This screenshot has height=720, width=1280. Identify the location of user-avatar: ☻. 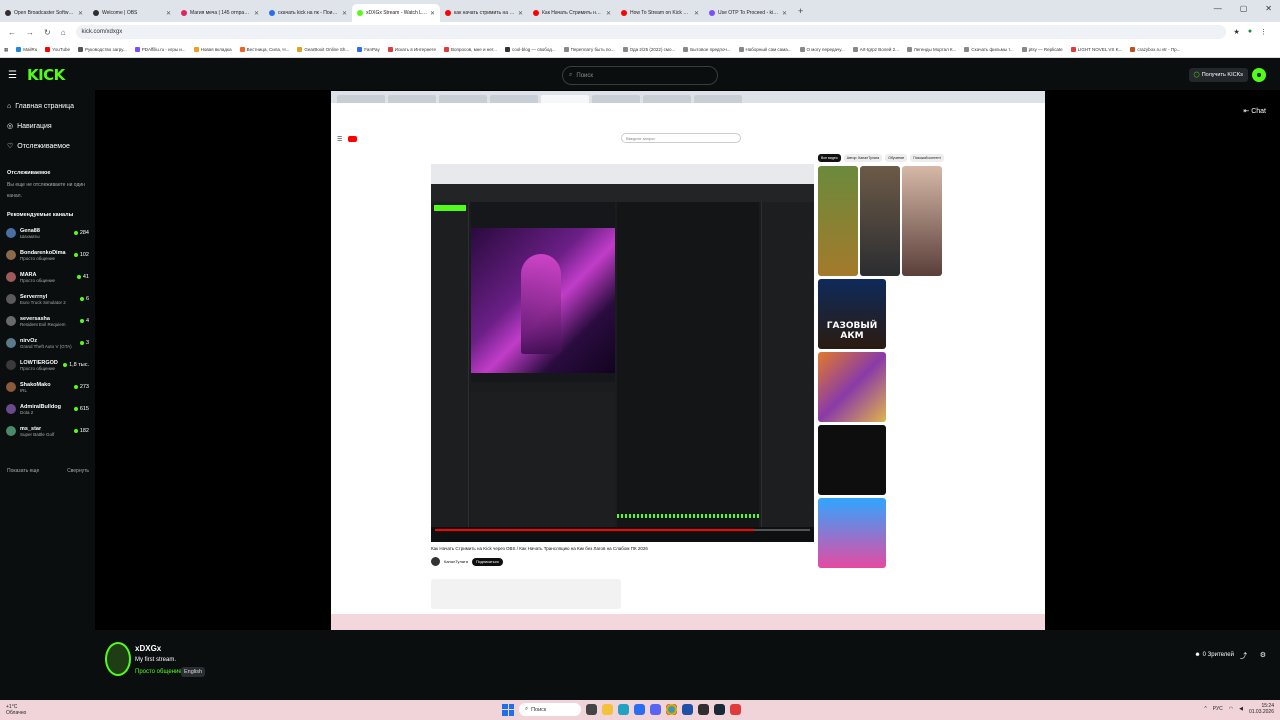
(1259, 75).